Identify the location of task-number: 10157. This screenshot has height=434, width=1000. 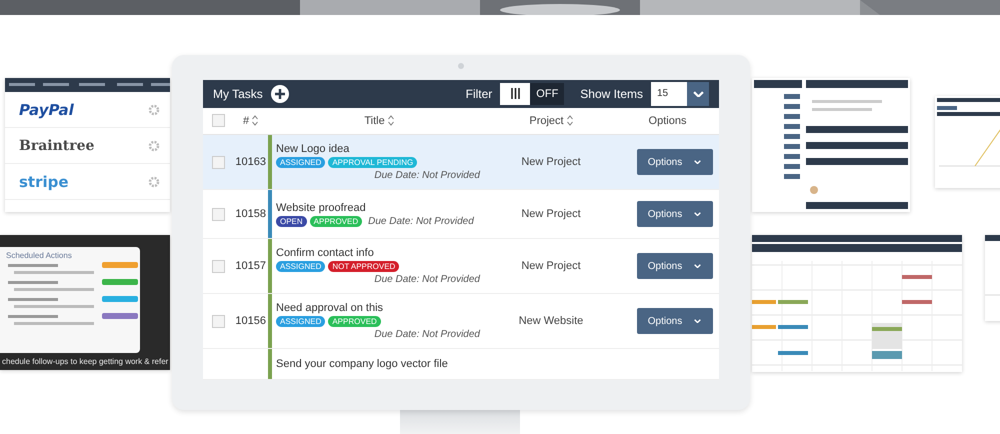
(250, 266).